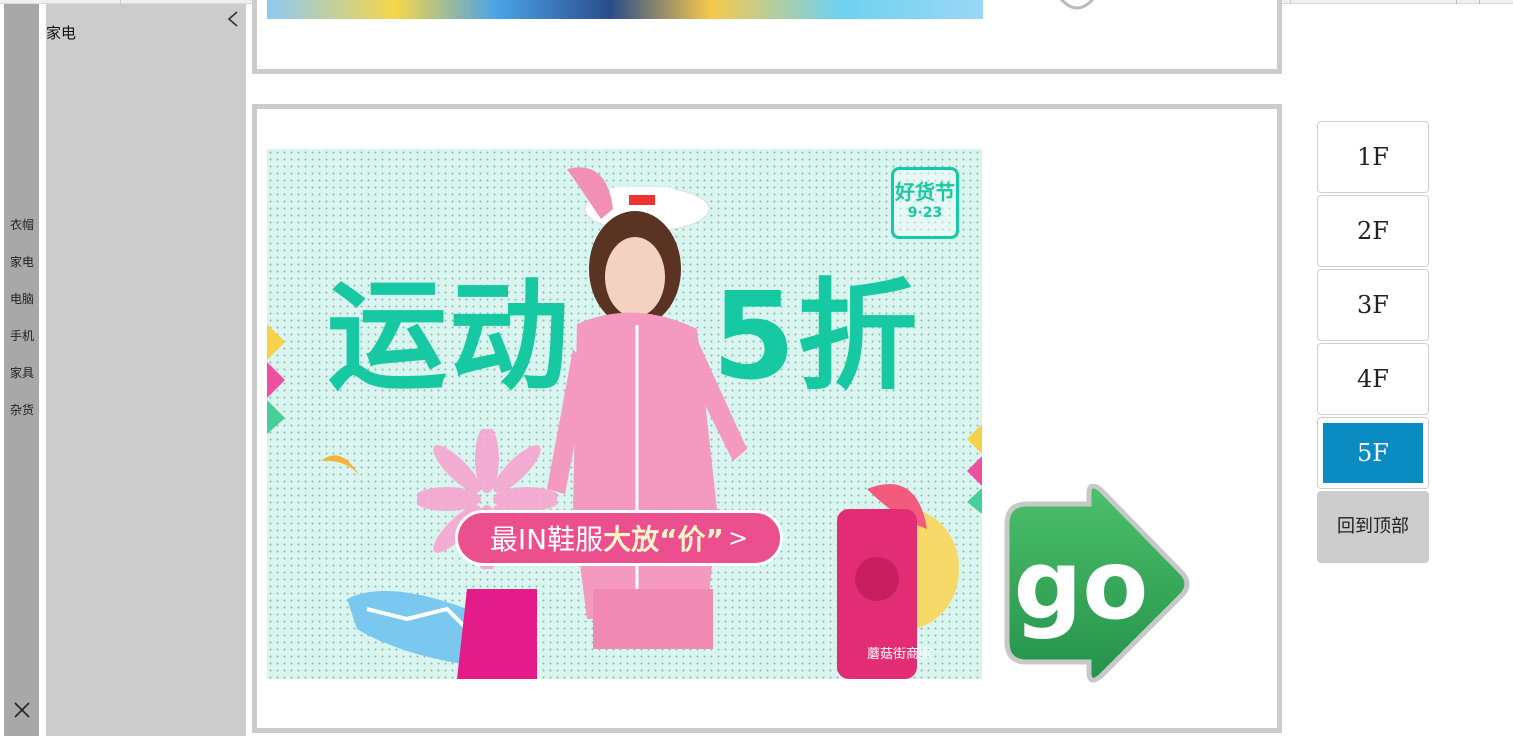 The width and height of the screenshot is (1513, 736). I want to click on go-arrow-icon: go, so click(1095, 584).